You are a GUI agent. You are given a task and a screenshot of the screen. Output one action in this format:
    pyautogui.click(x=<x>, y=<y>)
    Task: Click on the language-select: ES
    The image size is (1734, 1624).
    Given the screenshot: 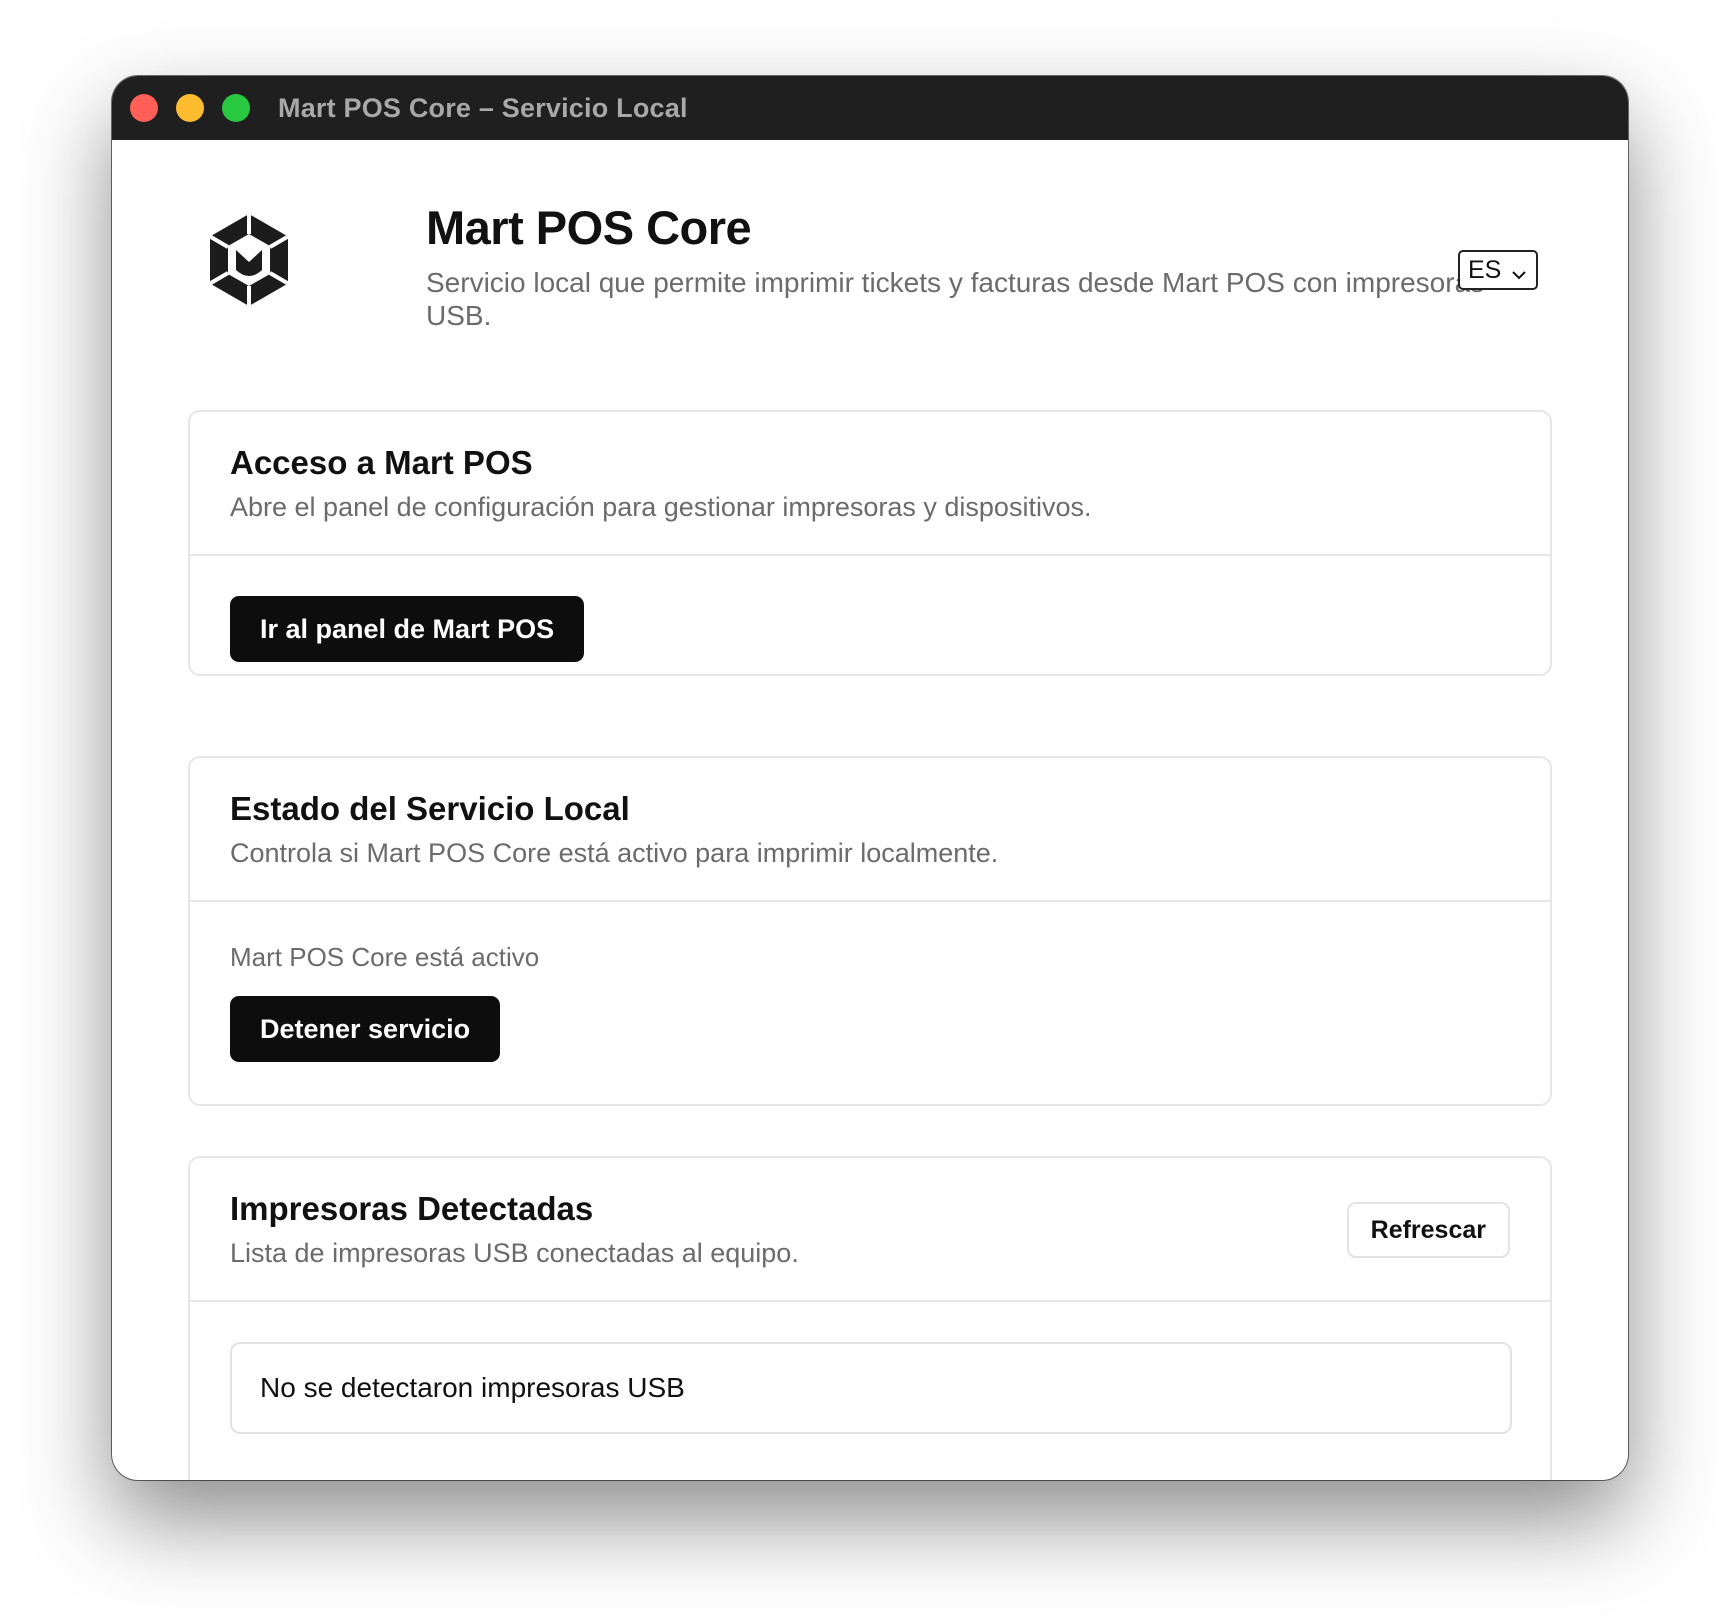 What is the action you would take?
    pyautogui.click(x=1498, y=270)
    